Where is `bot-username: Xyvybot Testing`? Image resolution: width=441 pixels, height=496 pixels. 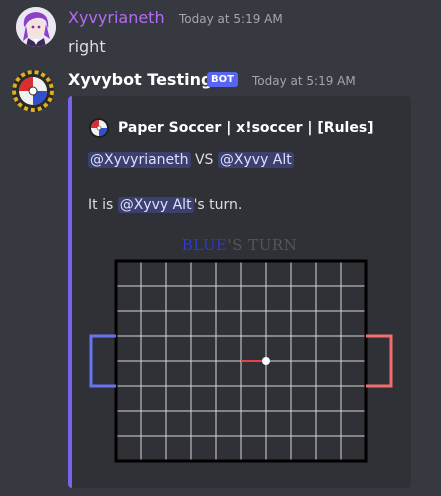 bot-username: Xyvybot Testing is located at coordinates (140, 79).